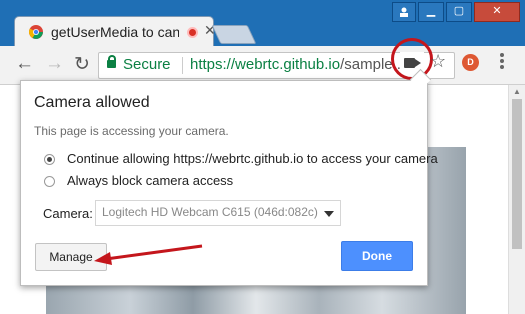  I want to click on scroll-thumb, so click(517, 174).